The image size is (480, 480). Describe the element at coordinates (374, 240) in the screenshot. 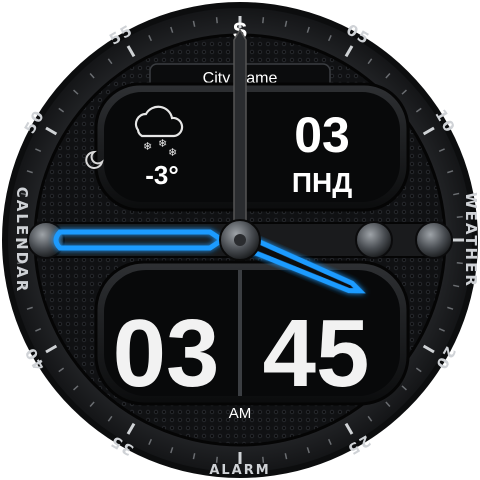

I see `right-inner-knob` at that location.